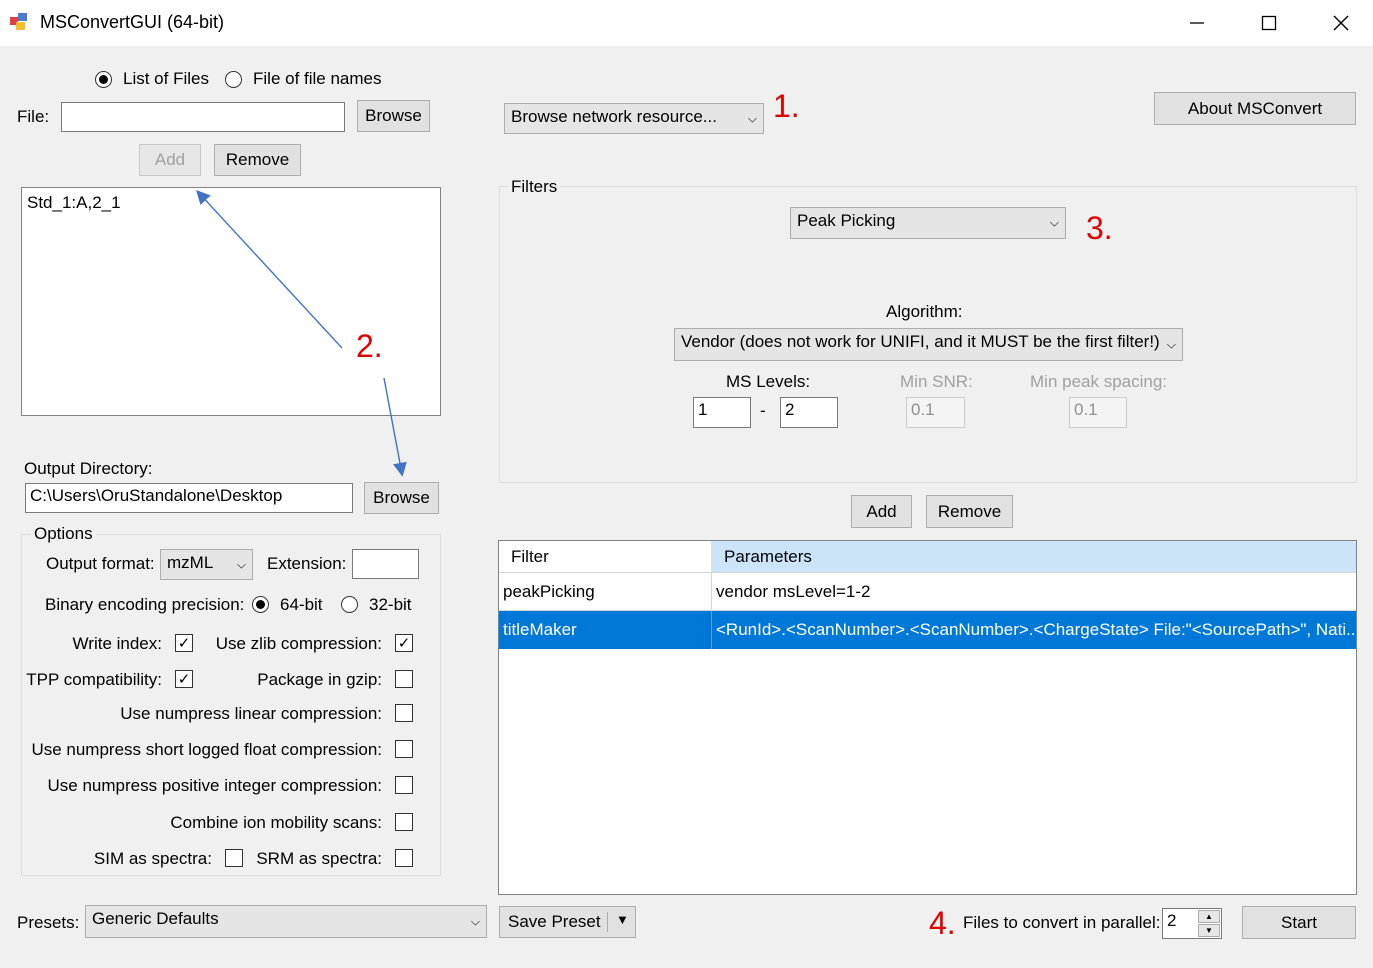  I want to click on arrow-to-output-browse, so click(395, 427).